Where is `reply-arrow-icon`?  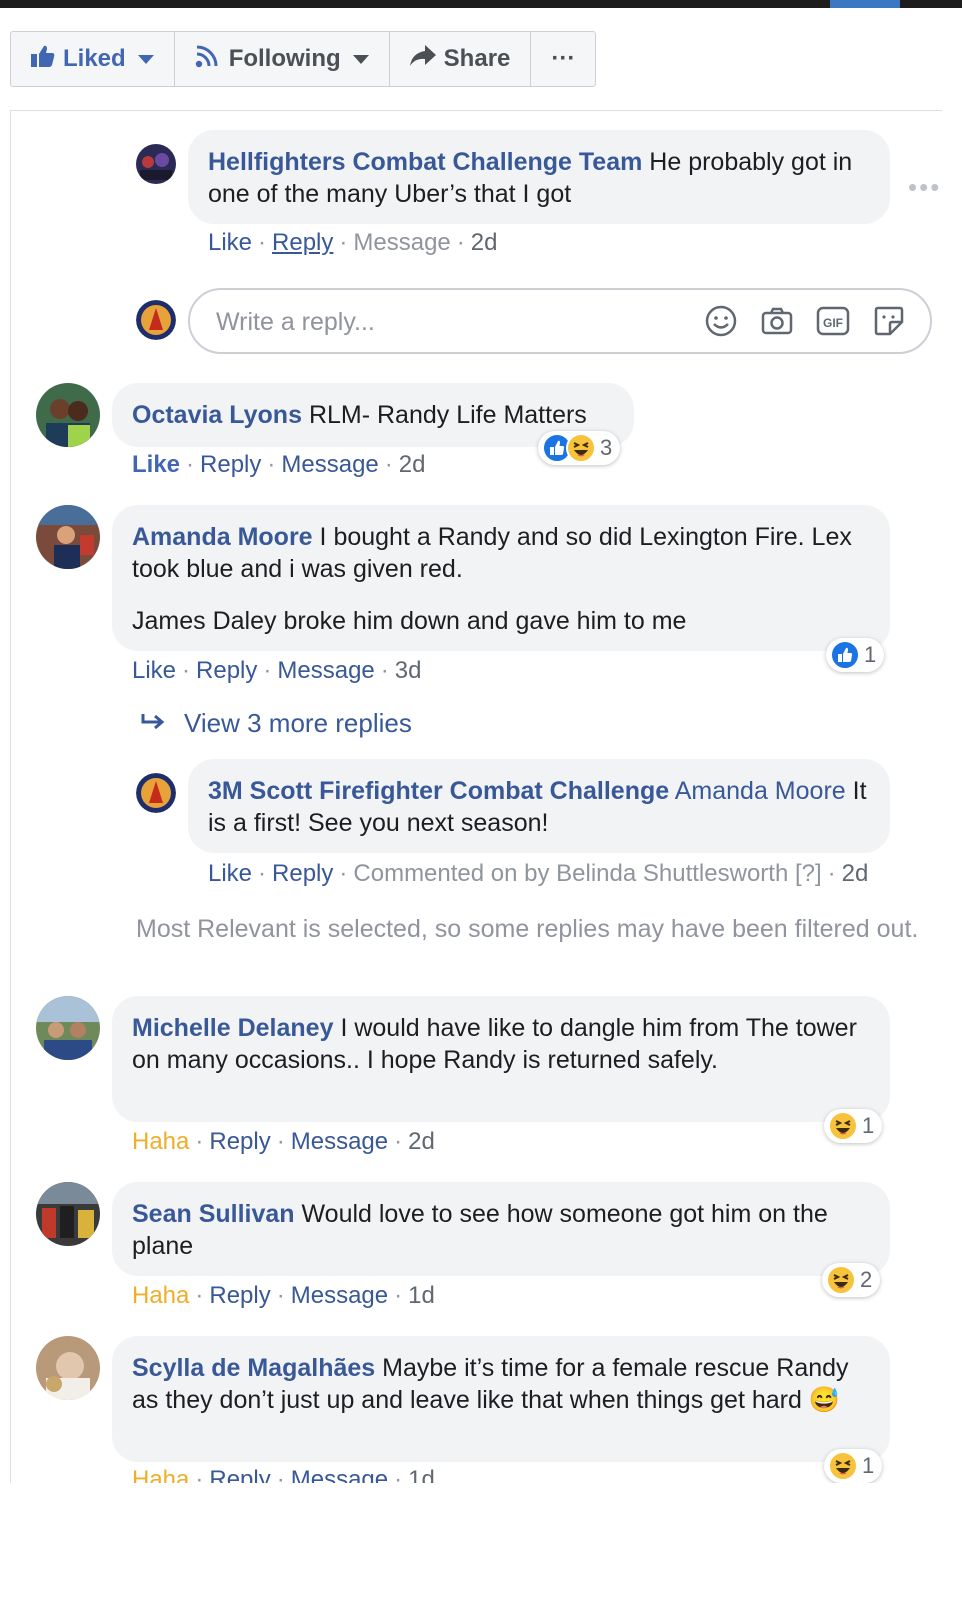 reply-arrow-icon is located at coordinates (153, 723).